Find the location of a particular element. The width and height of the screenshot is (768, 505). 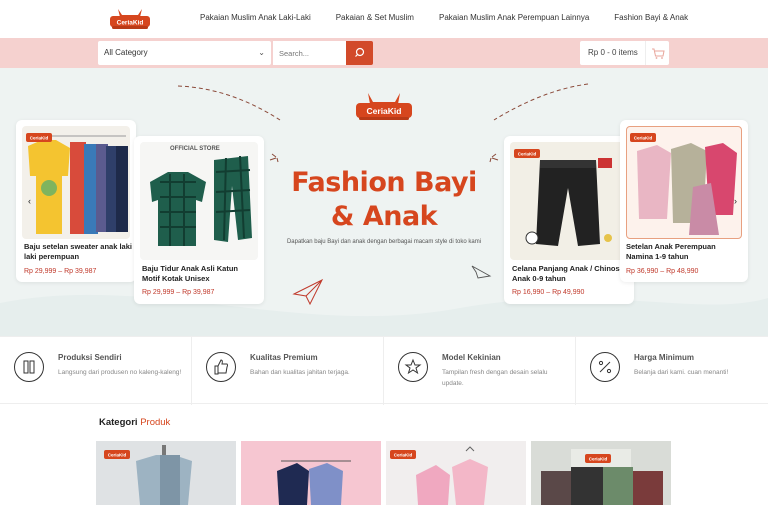

nav-item-set-muslim: Pakaian & Set Muslim is located at coordinates (375, 17).